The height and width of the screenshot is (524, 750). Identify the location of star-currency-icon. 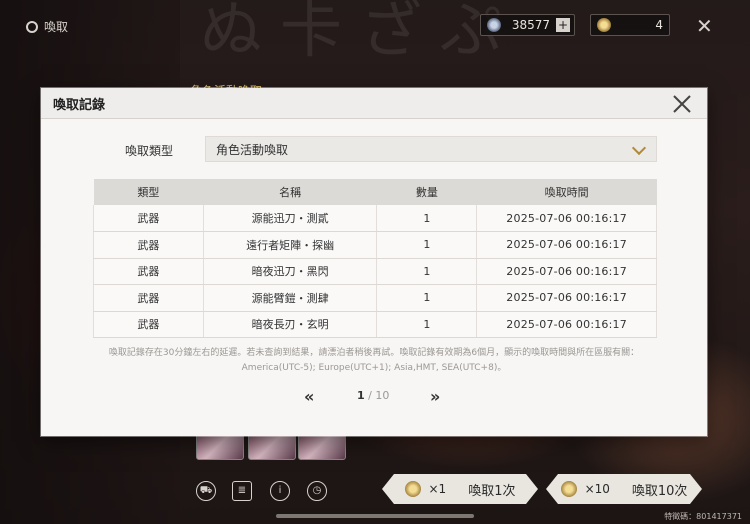
(494, 25).